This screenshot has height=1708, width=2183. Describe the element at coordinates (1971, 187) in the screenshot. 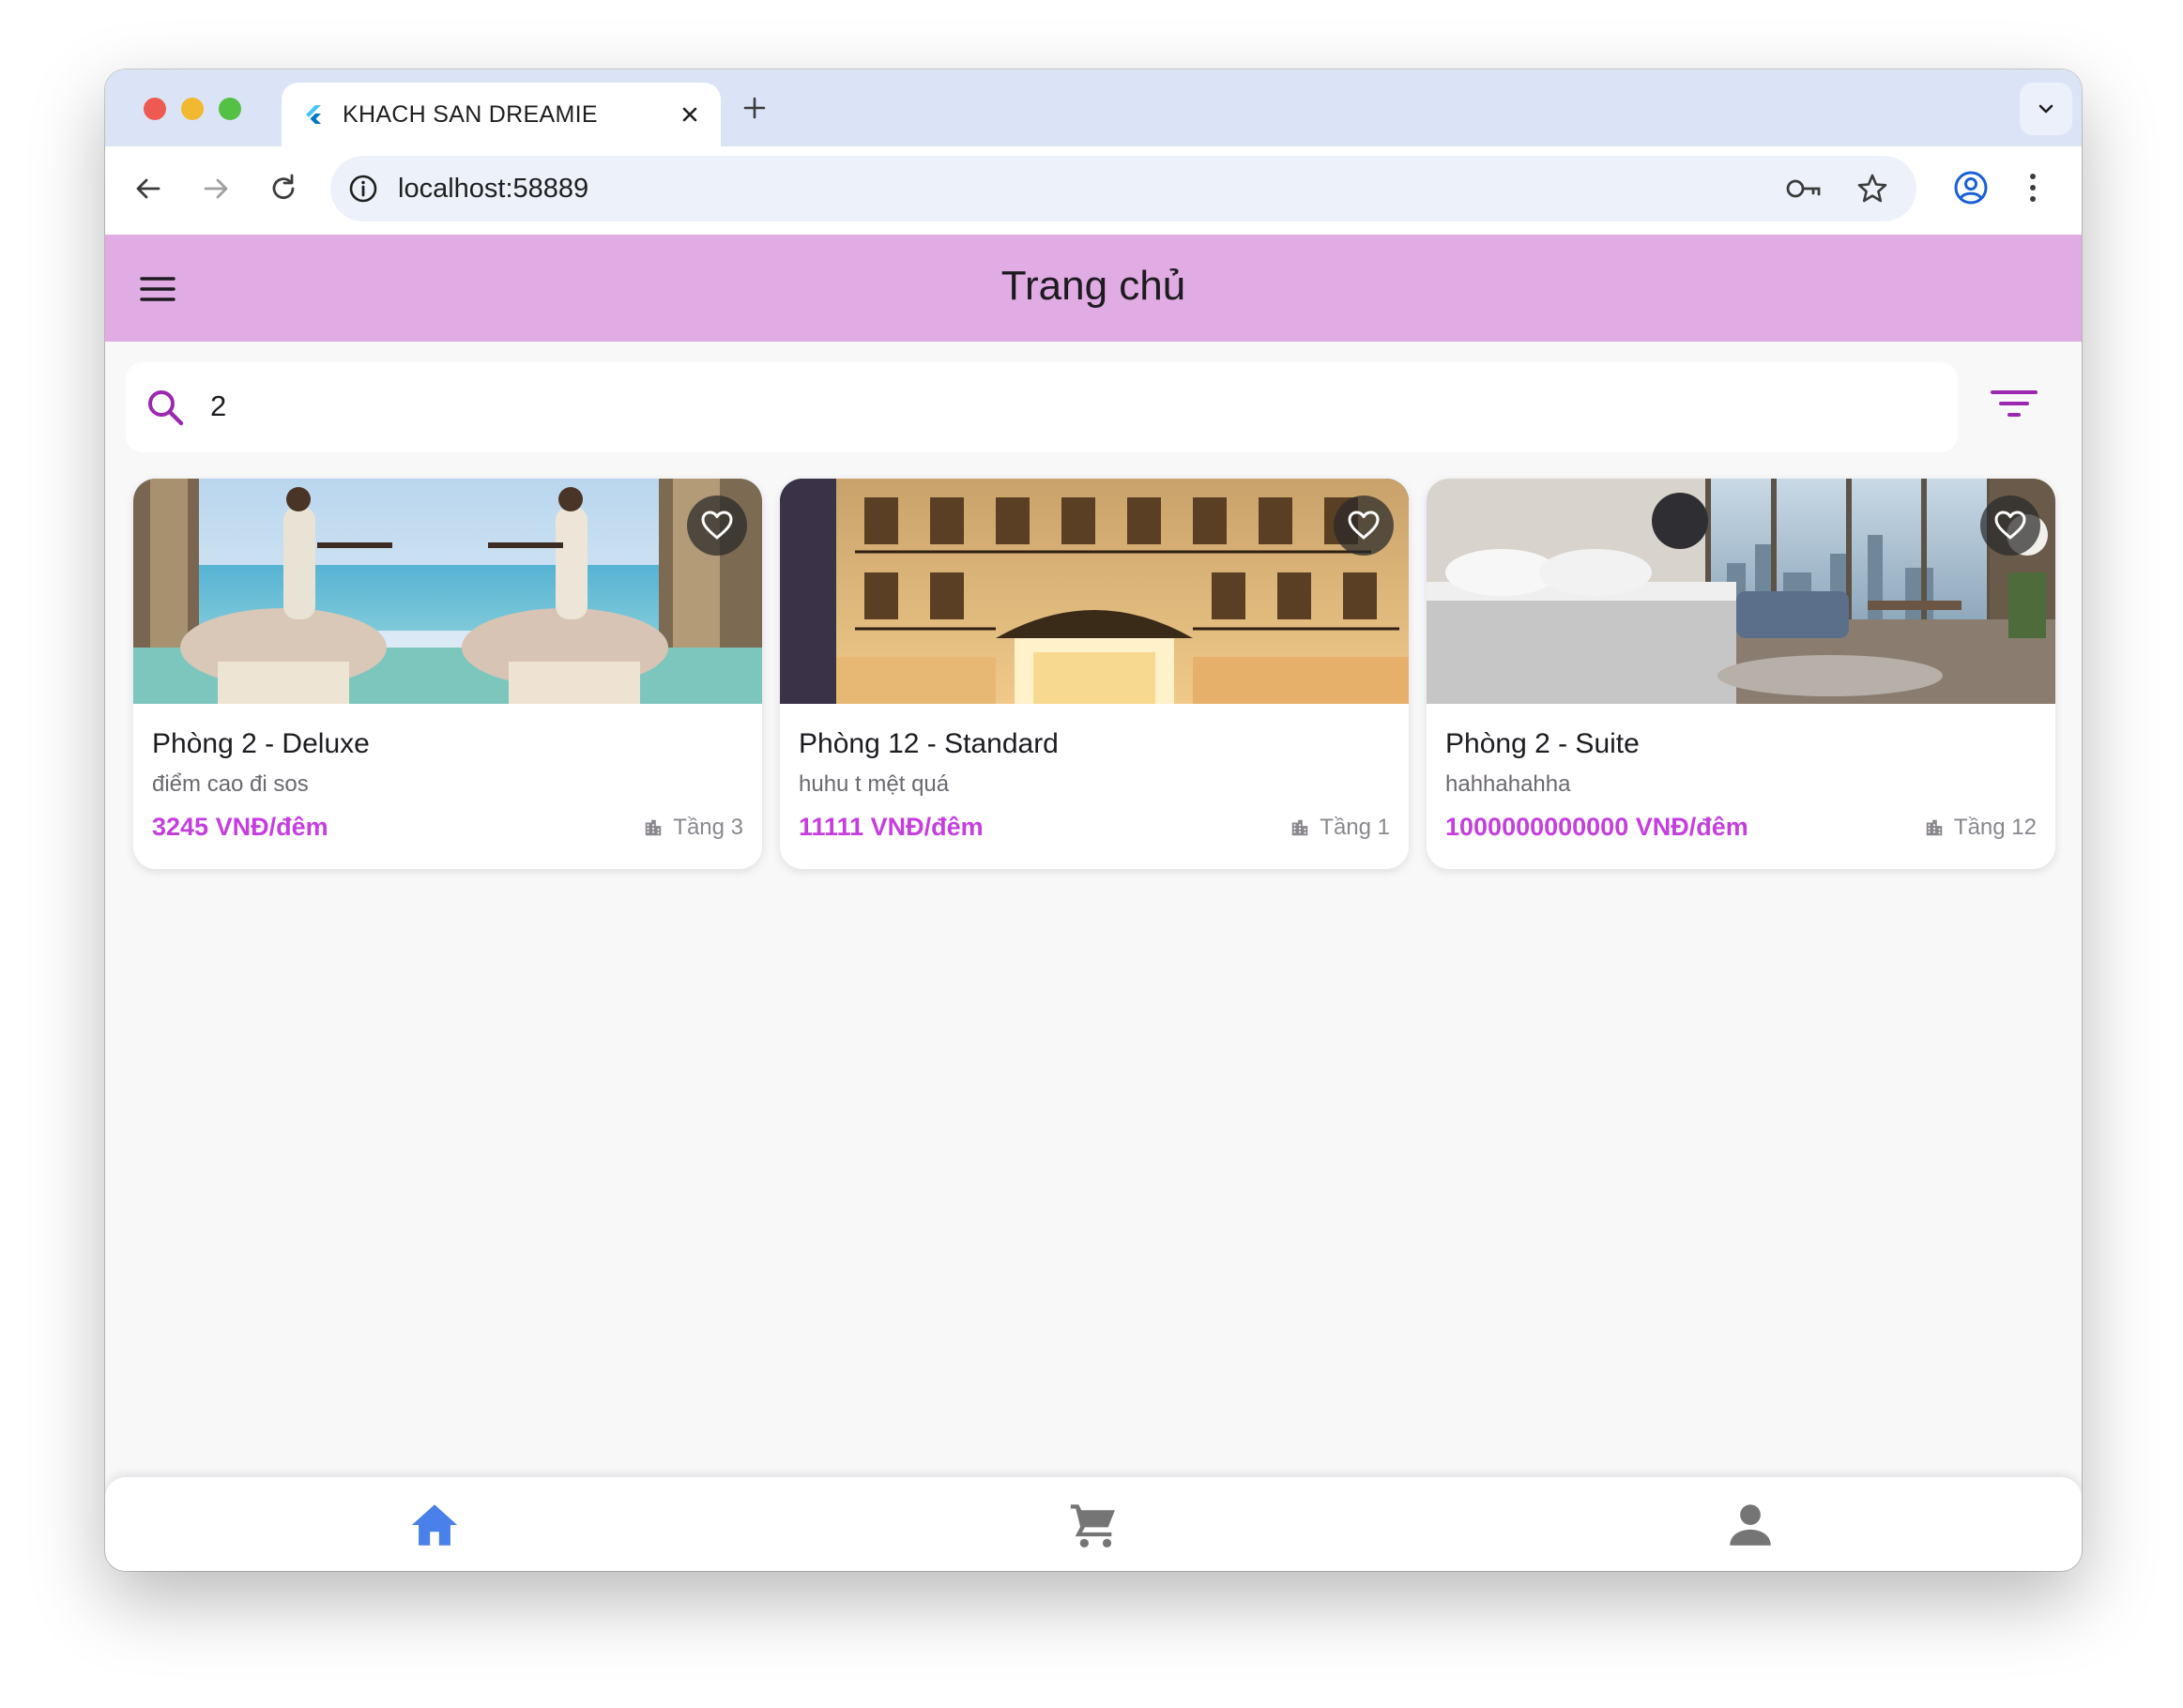

I see `profile-icon` at that location.